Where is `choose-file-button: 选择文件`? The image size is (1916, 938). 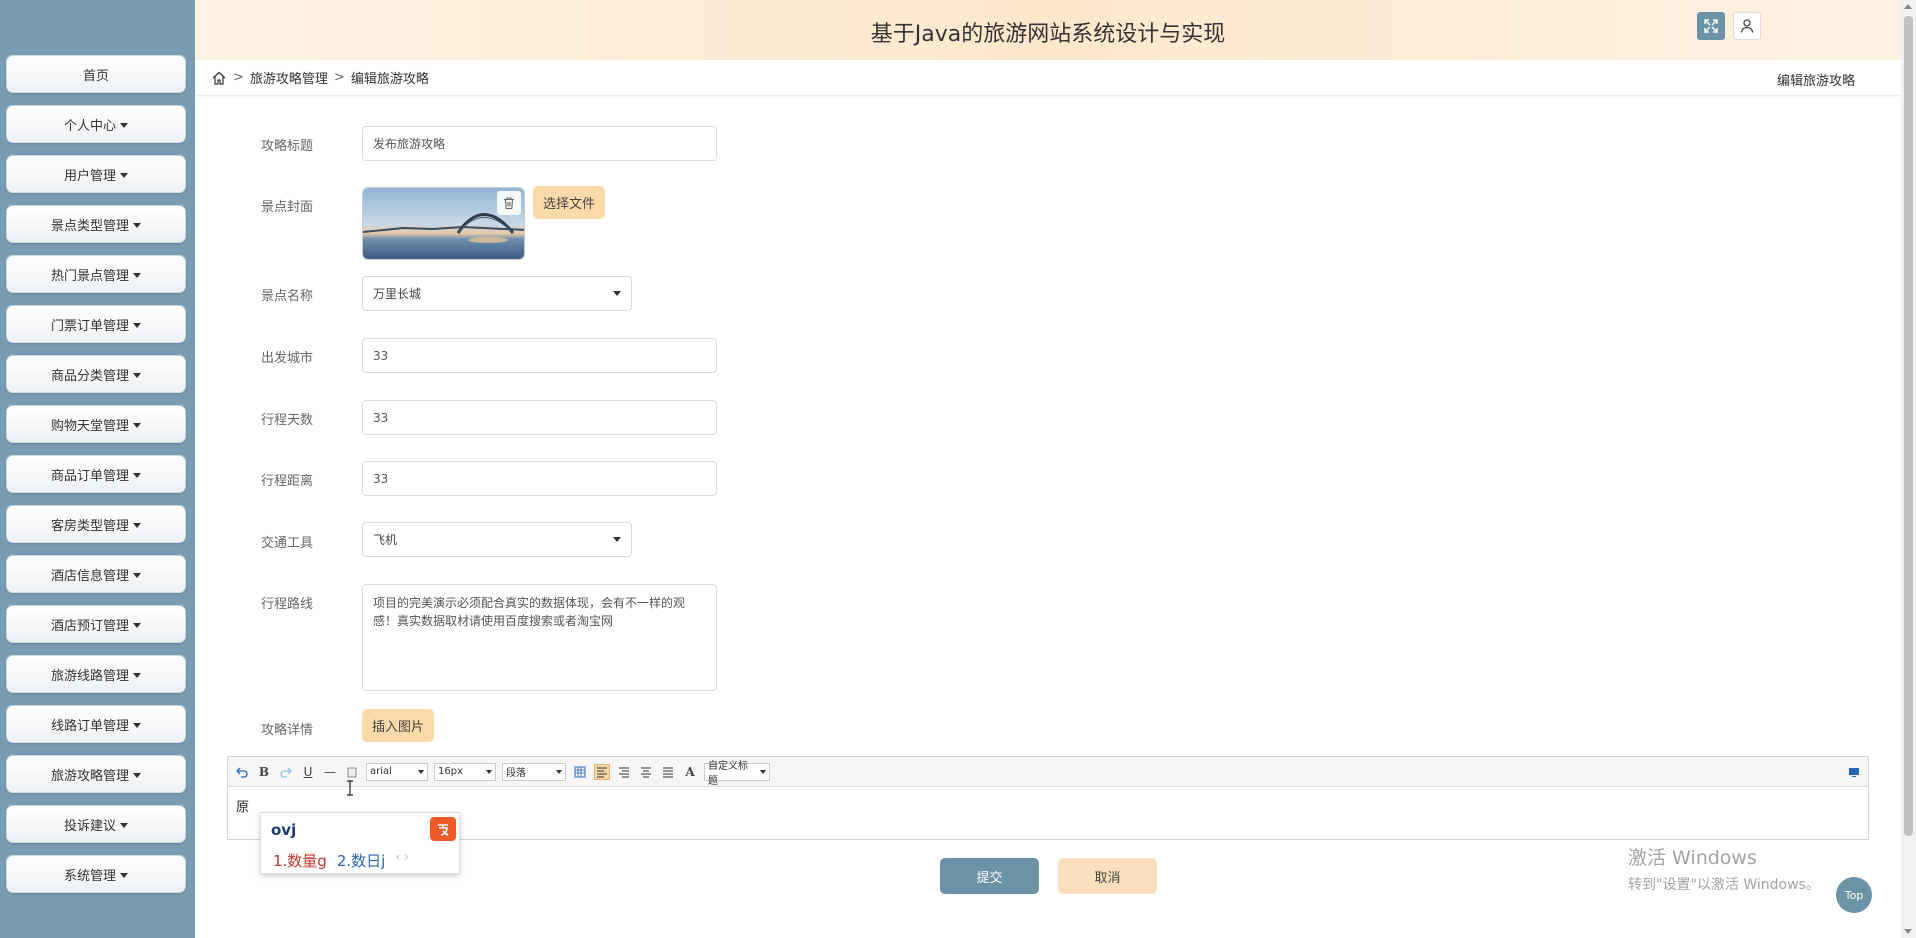 choose-file-button: 选择文件 is located at coordinates (569, 202).